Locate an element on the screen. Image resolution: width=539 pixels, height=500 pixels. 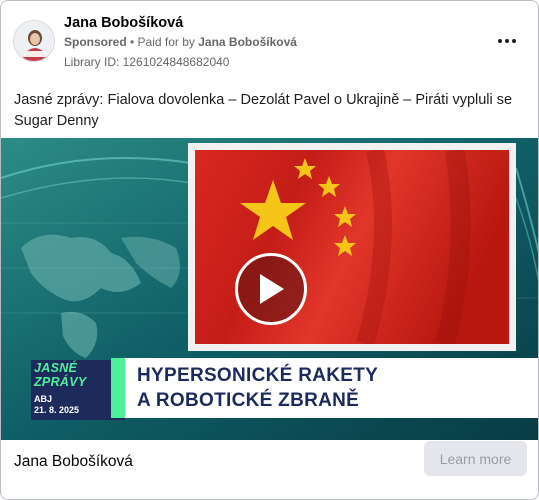
play-button is located at coordinates (271, 289).